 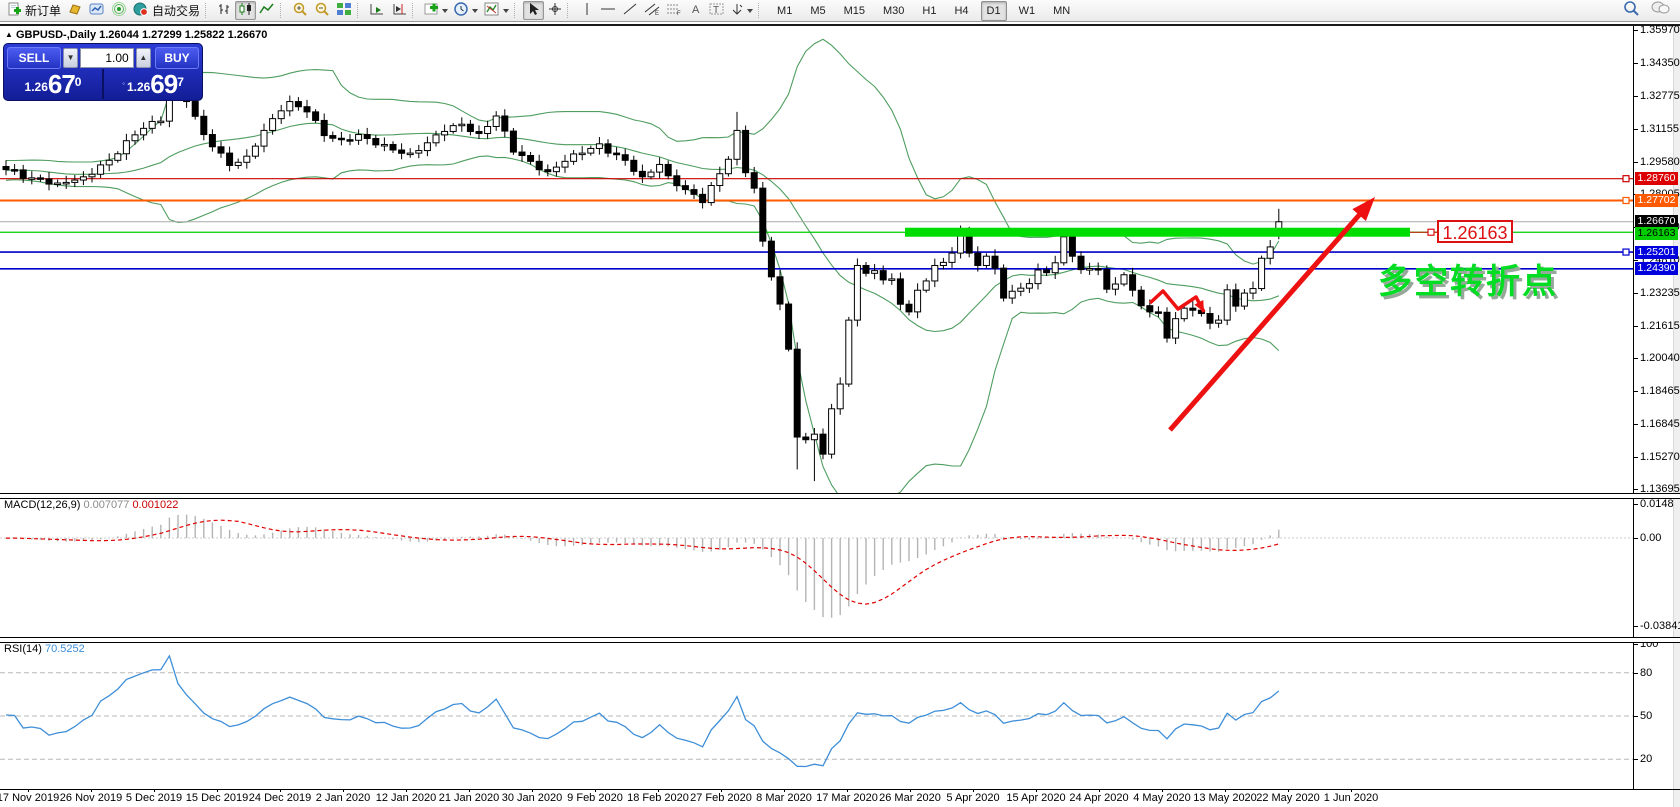 What do you see at coordinates (1676, 416) in the screenshot?
I see `scrollbar-strip` at bounding box center [1676, 416].